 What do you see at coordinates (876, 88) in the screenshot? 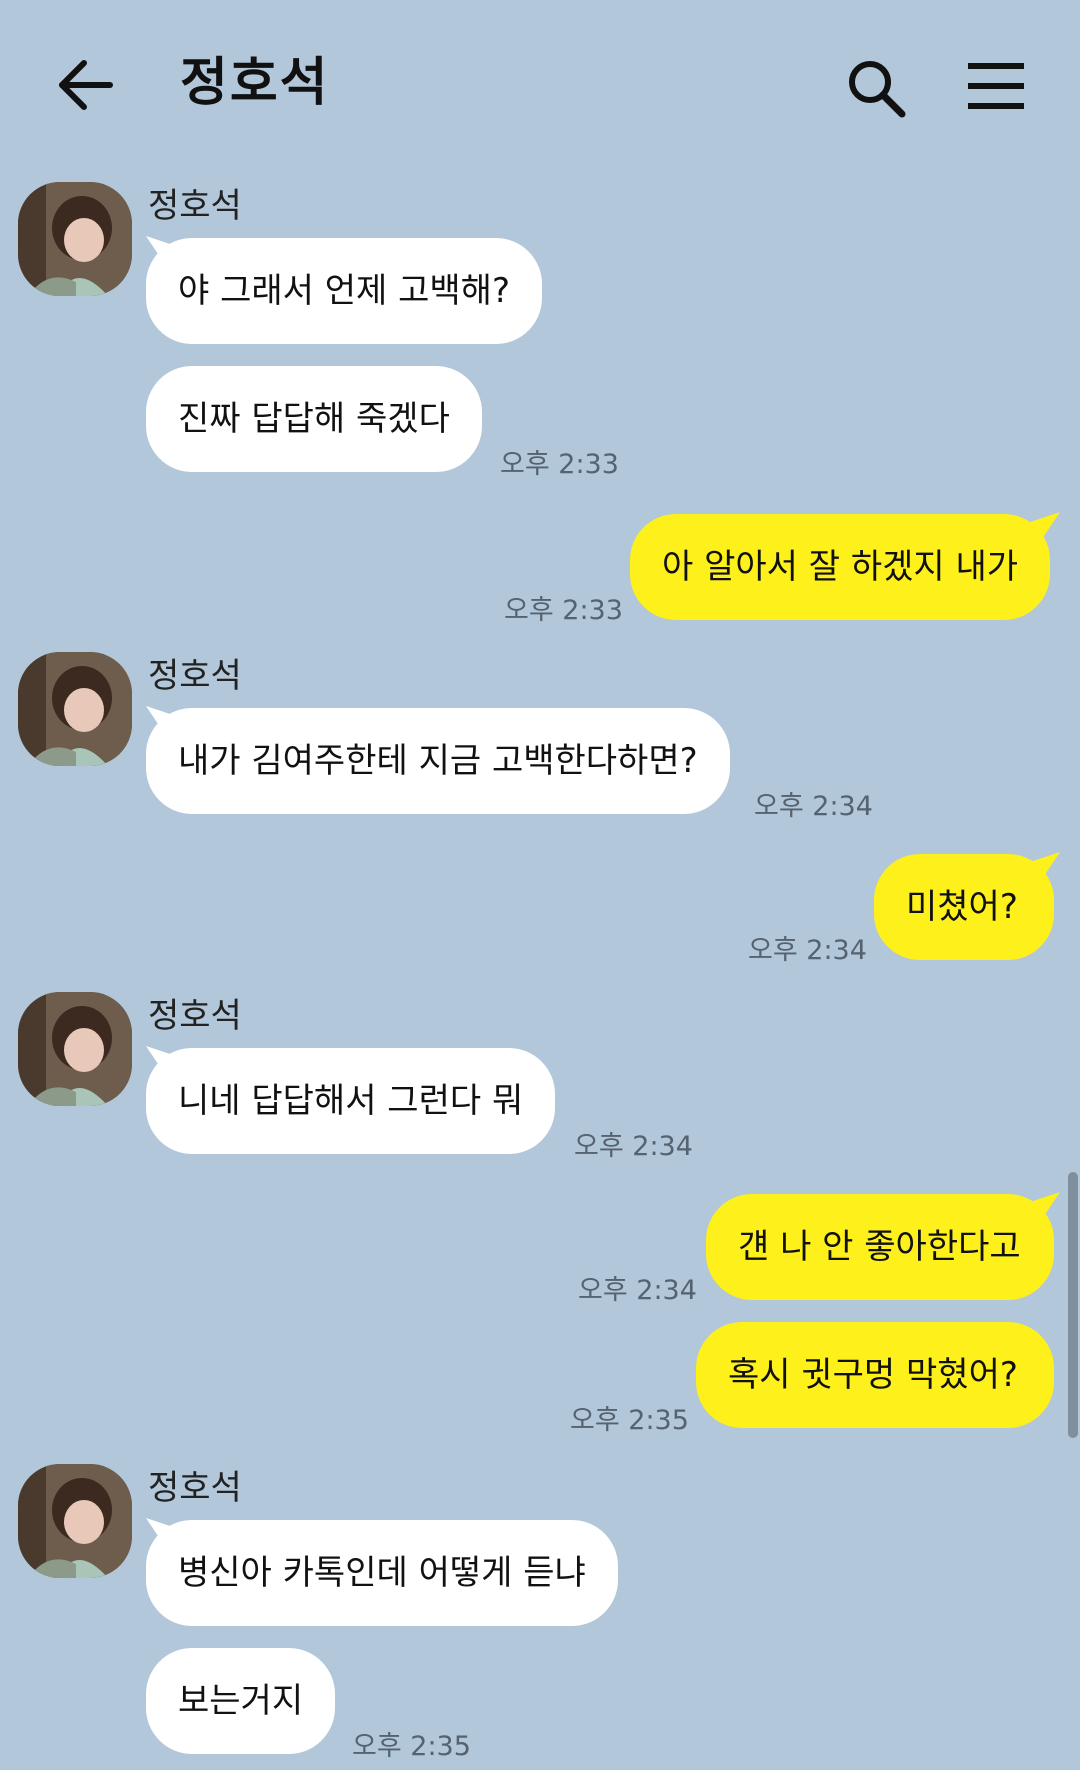
I see `search-icon` at bounding box center [876, 88].